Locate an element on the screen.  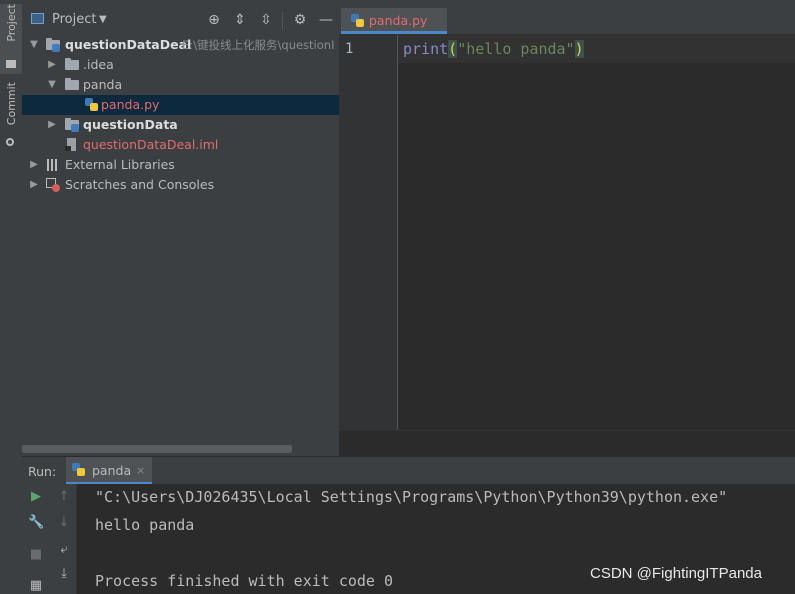
tree-item-label: External Libraries is located at coordinates (120, 164).